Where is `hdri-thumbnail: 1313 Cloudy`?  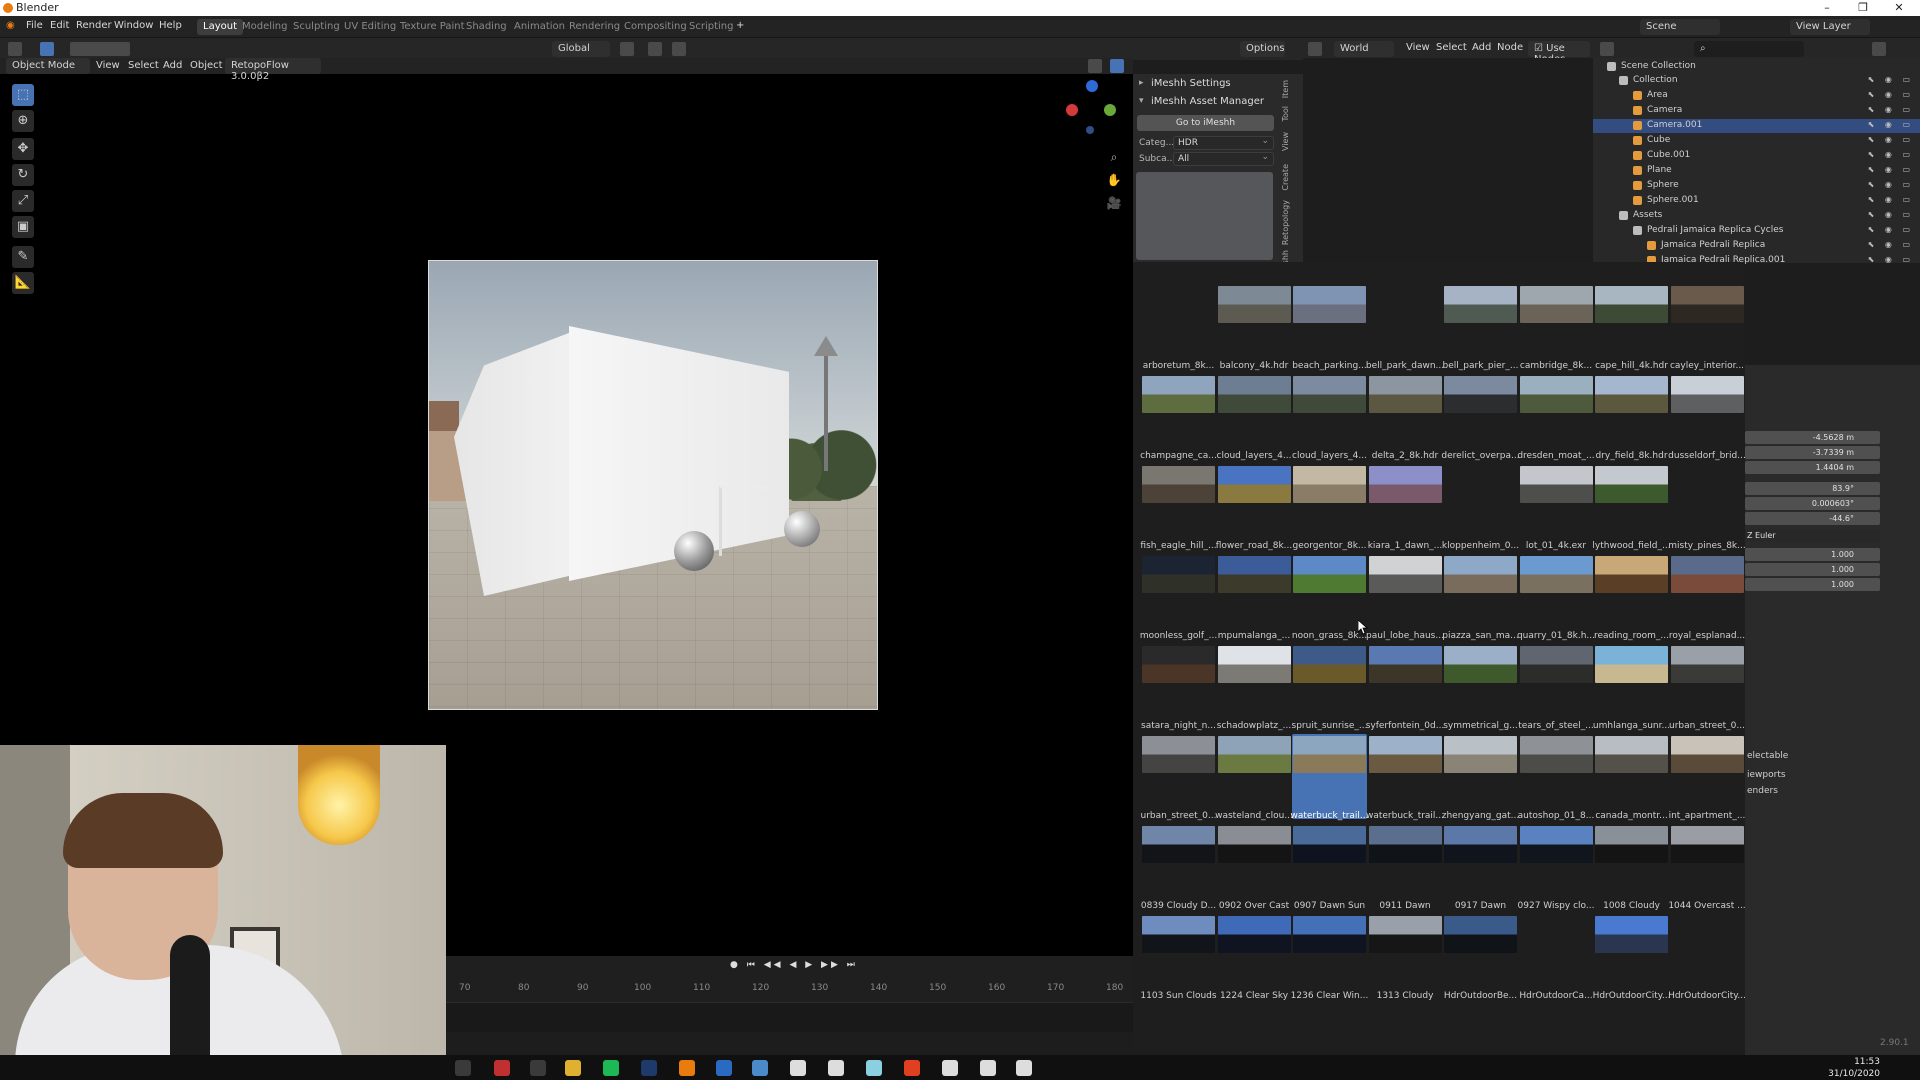
hdri-thumbnail: 1313 Cloudy is located at coordinates (1405, 958).